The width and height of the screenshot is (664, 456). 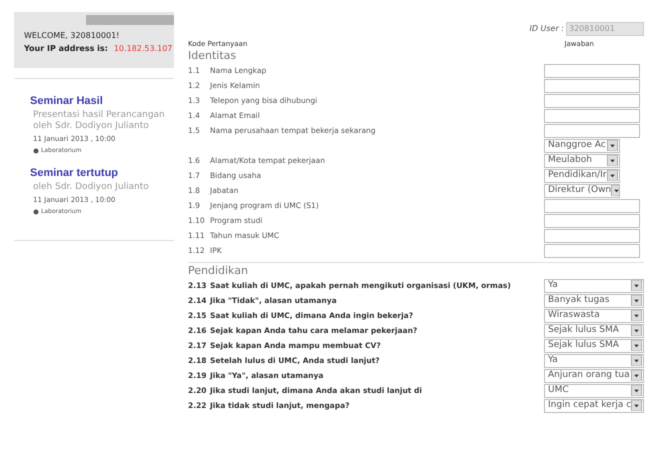 I want to click on event-title: Seminar tertutup, so click(x=104, y=173).